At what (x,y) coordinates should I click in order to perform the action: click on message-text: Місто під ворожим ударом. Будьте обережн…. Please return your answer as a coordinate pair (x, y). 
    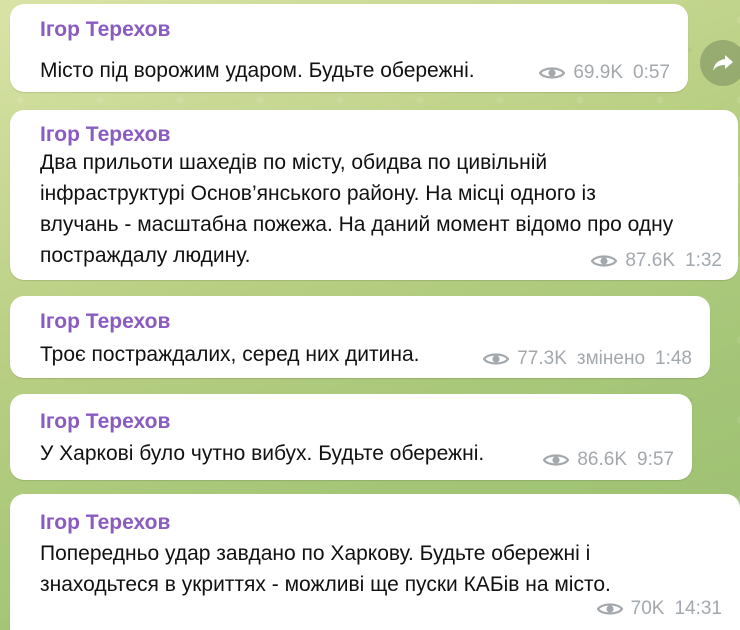
    Looking at the image, I should click on (257, 70).